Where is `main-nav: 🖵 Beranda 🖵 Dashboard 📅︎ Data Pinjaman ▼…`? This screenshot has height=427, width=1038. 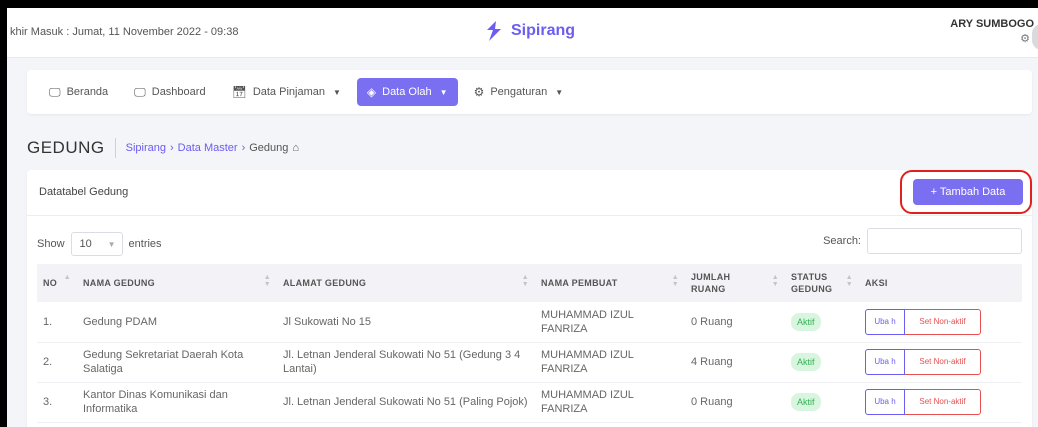
main-nav: 🖵 Beranda 🖵 Dashboard 📅︎ Data Pinjaman ▼… is located at coordinates (529, 92).